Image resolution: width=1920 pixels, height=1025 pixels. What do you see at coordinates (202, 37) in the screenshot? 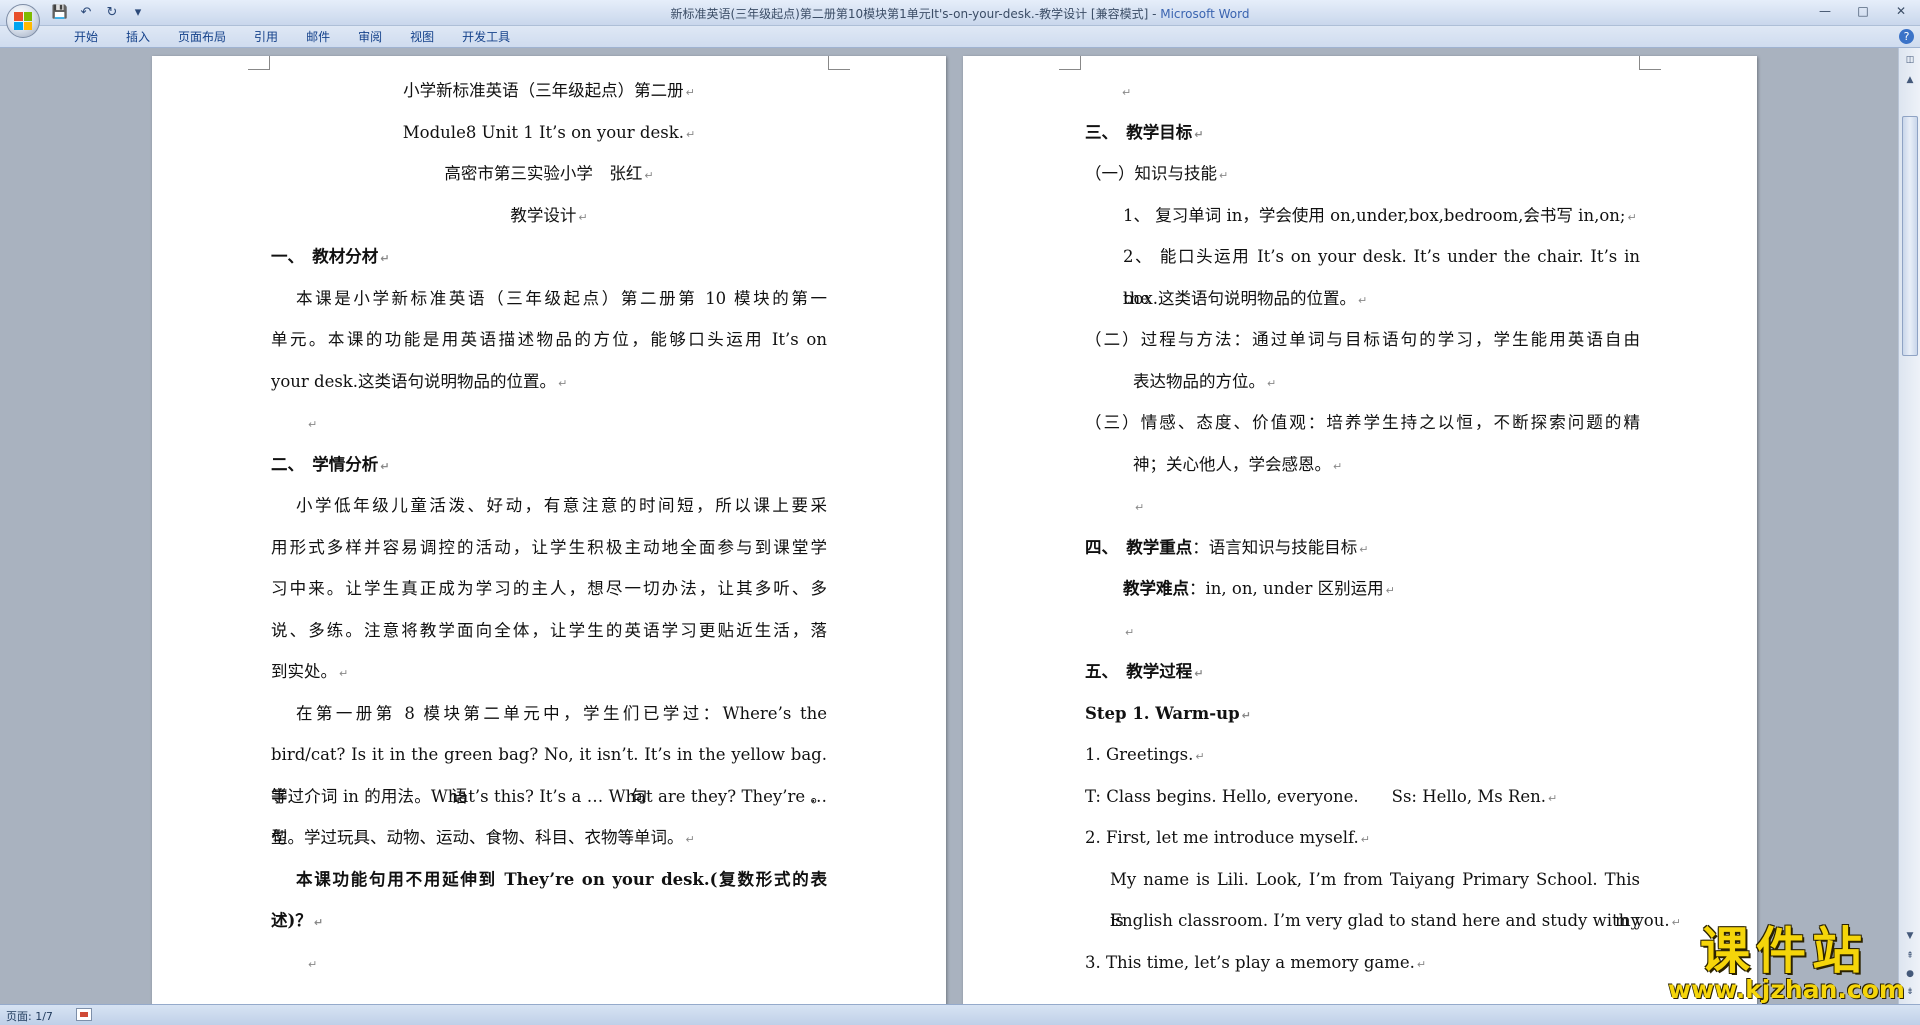
I see `tab-page-layout: 页面布局` at bounding box center [202, 37].